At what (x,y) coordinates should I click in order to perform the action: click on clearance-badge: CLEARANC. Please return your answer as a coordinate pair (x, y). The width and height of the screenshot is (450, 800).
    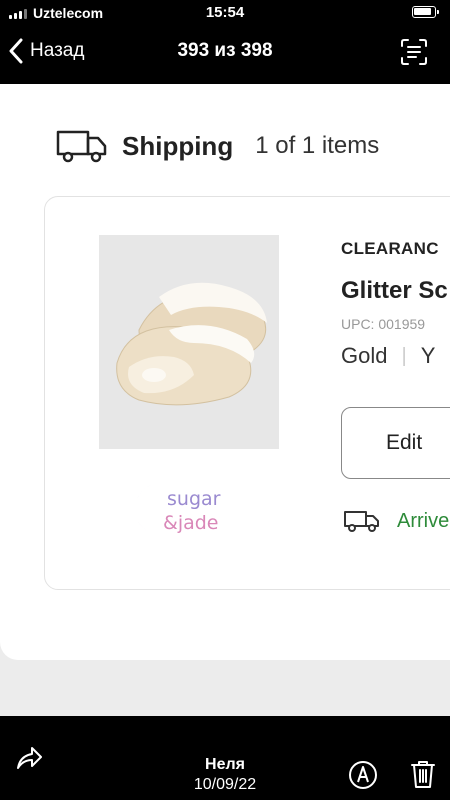
    Looking at the image, I should click on (390, 248).